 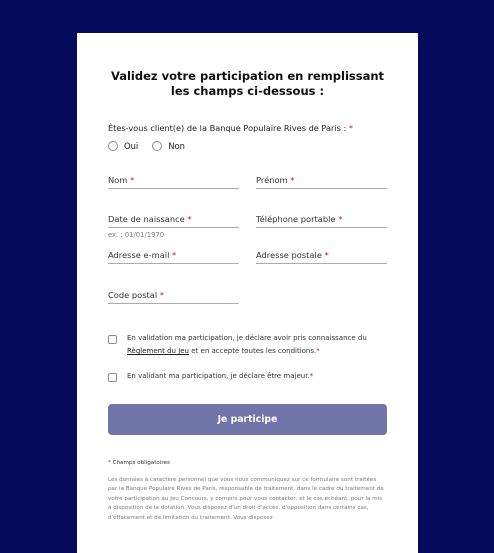 What do you see at coordinates (247, 463) in the screenshot?
I see `required-note: * Champs obligatoires` at bounding box center [247, 463].